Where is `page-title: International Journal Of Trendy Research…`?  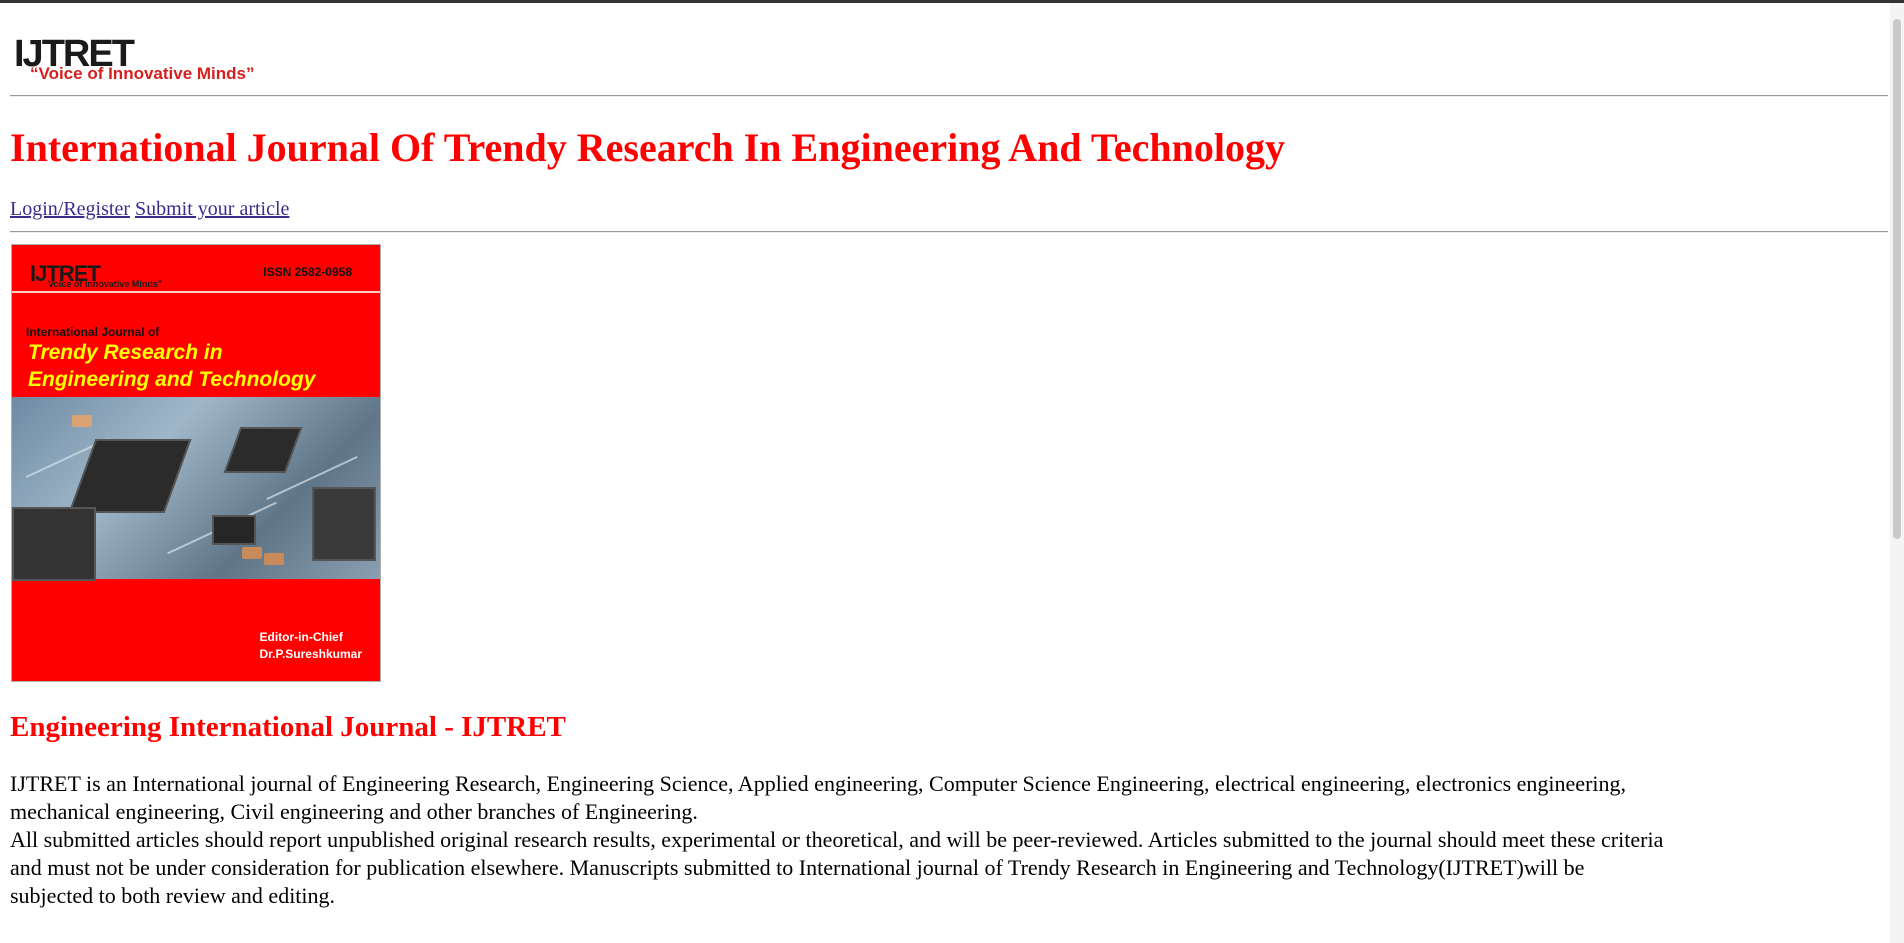
page-title: International Journal Of Trendy Research… is located at coordinates (648, 147).